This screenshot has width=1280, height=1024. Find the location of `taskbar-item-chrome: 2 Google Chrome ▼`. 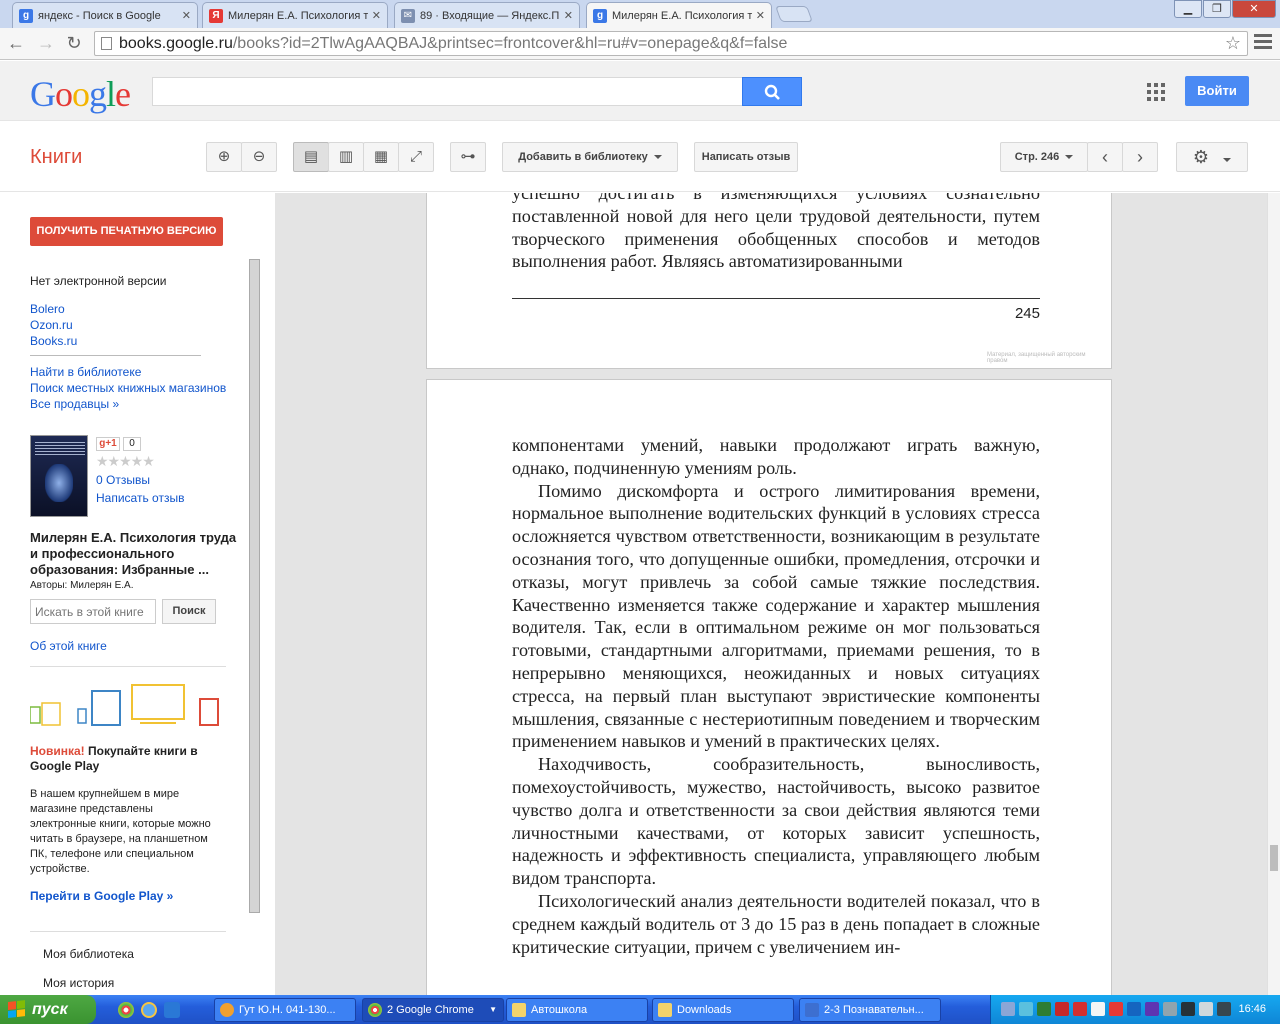

taskbar-item-chrome: 2 Google Chrome ▼ is located at coordinates (433, 1010).